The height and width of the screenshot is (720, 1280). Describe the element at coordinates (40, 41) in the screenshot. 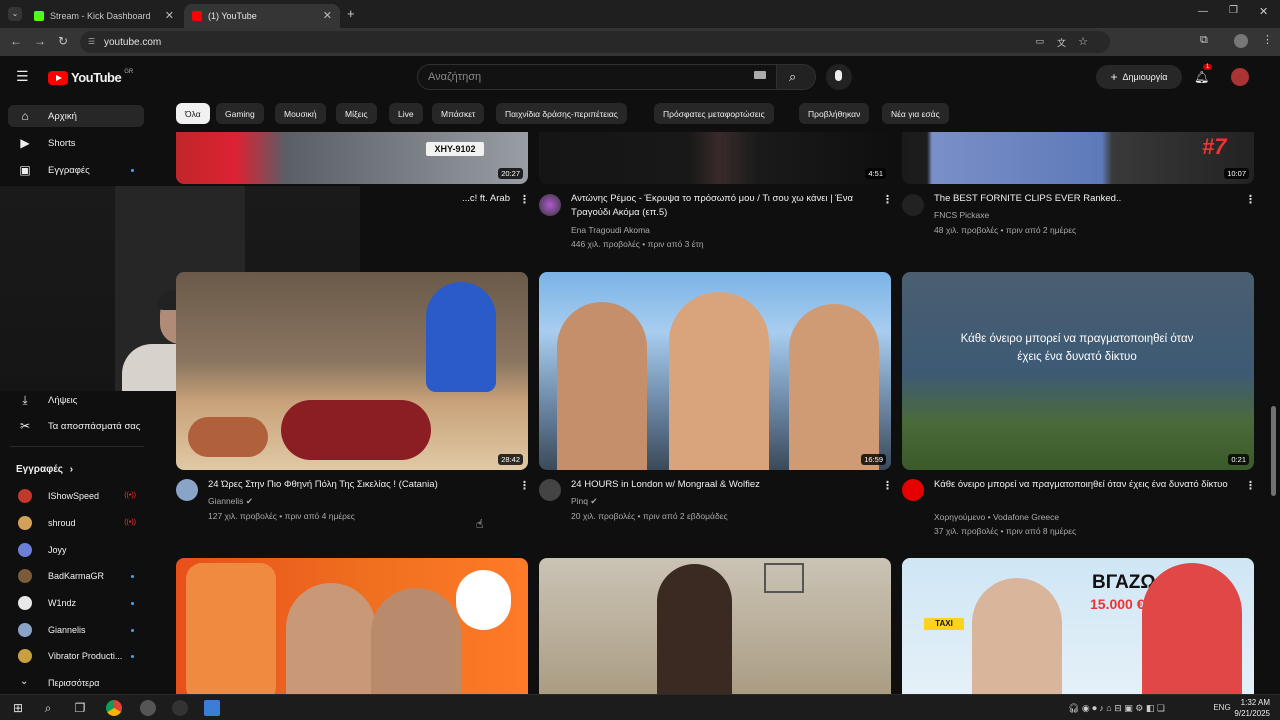

I see `forward-icon: →` at that location.